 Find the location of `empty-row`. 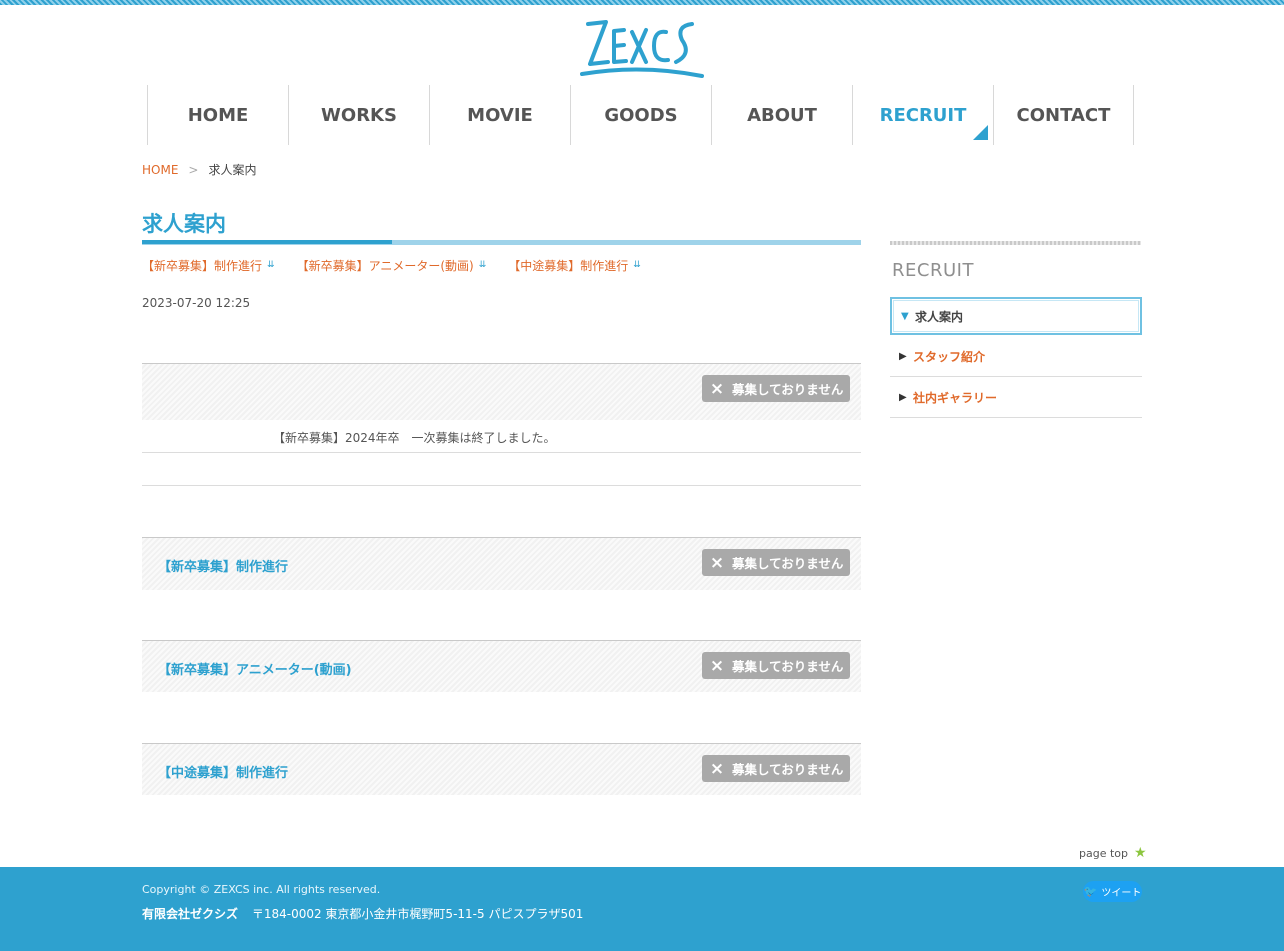

empty-row is located at coordinates (501, 469).